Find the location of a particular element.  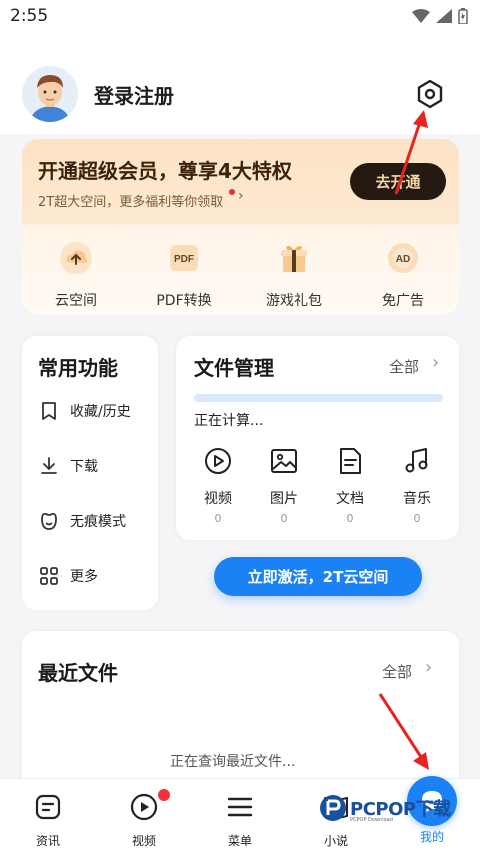

annotation-arrows is located at coordinates (403, 440).